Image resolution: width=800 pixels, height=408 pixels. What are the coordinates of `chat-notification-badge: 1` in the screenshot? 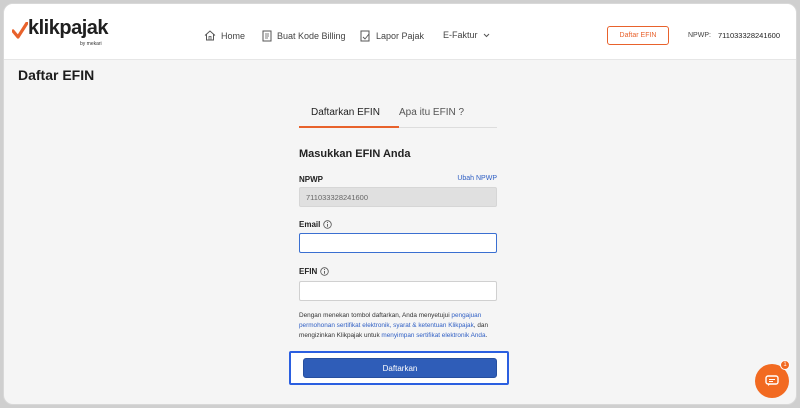 It's located at (785, 365).